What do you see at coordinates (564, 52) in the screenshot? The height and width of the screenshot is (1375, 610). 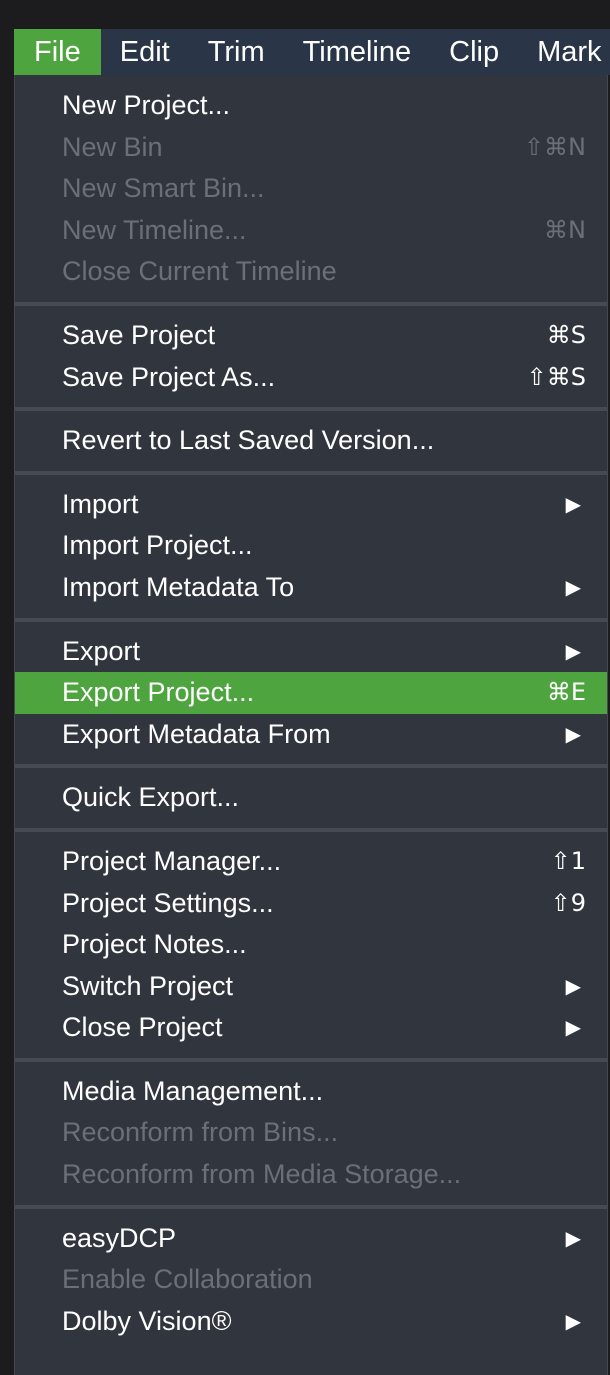 I see `menubar-item-mark: Mark` at bounding box center [564, 52].